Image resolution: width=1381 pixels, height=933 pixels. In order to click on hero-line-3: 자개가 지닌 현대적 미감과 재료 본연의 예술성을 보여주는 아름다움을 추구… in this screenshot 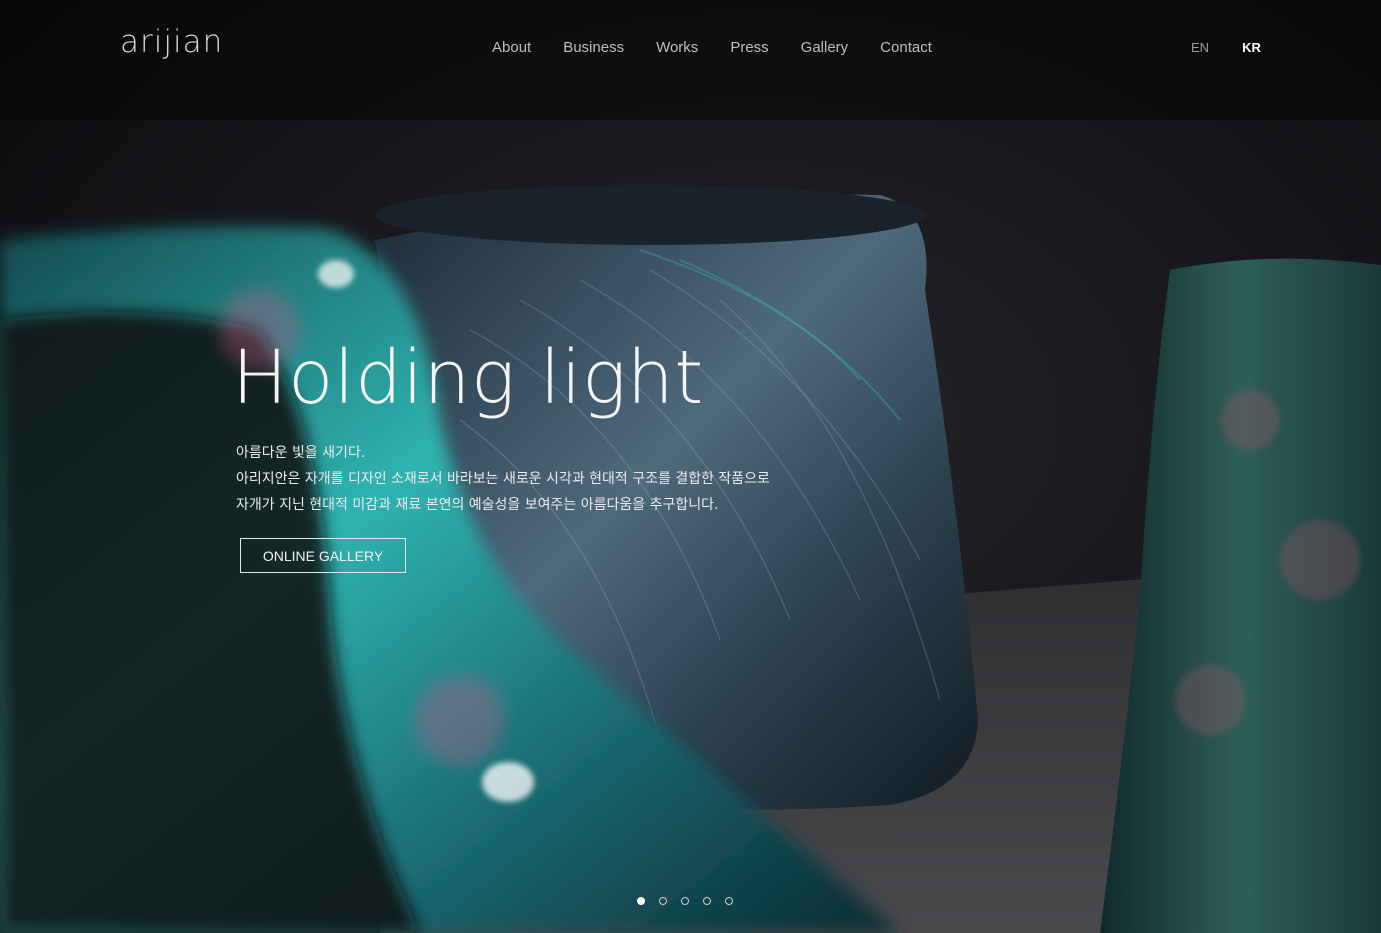, I will do `click(477, 505)`.